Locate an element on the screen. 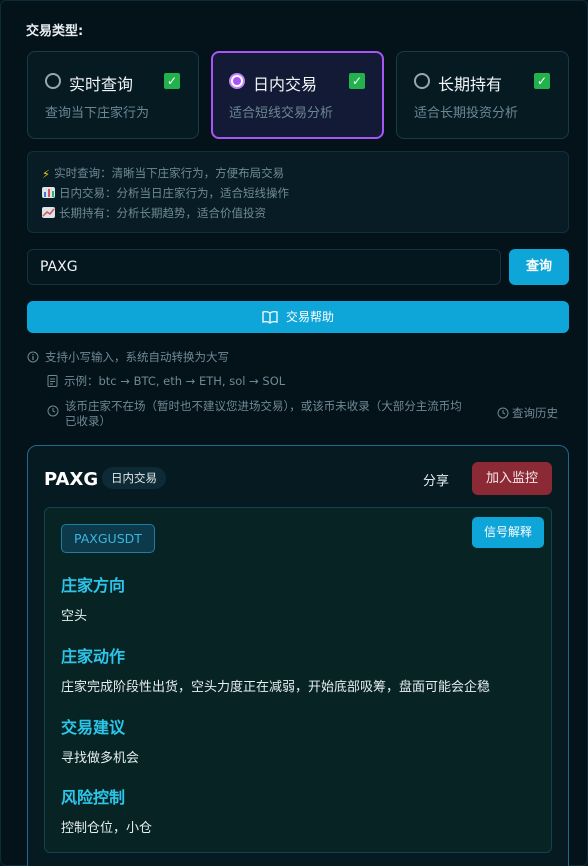 This screenshot has height=866, width=588. info-line-realtime: ⚡ 实时查询：清晰当下庄家行为，方便布局交易 is located at coordinates (163, 173).